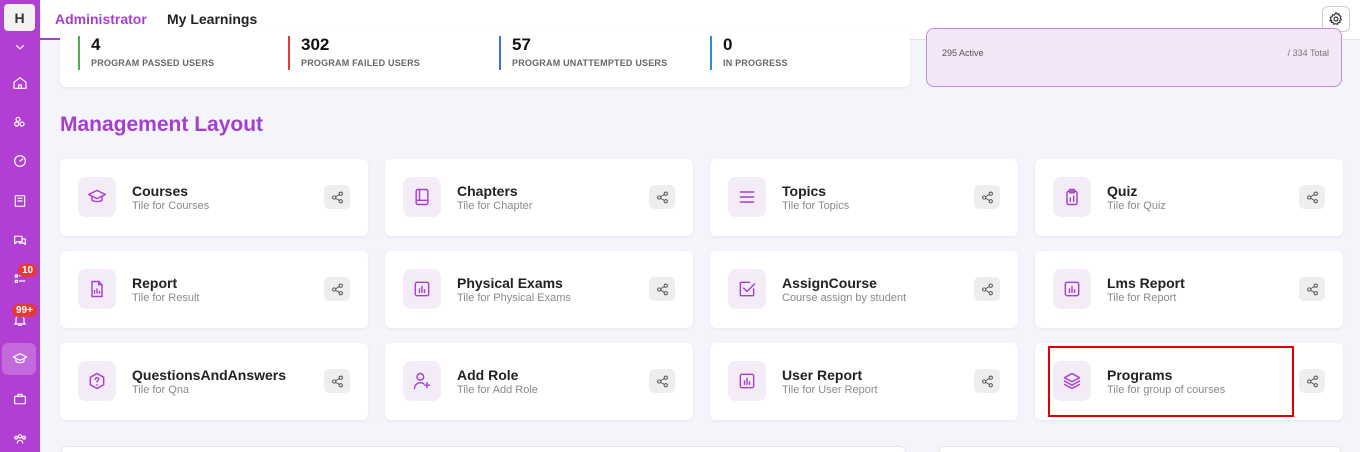 The image size is (1360, 452). I want to click on tile-subtitle: Tile for Chapter, so click(495, 206).